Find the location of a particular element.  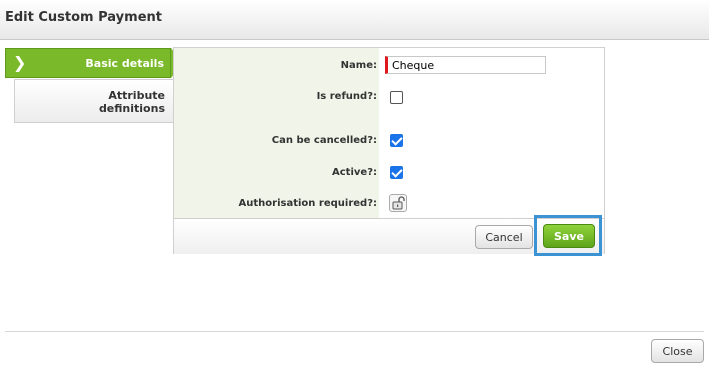

is-refund-checkbox is located at coordinates (396, 97).